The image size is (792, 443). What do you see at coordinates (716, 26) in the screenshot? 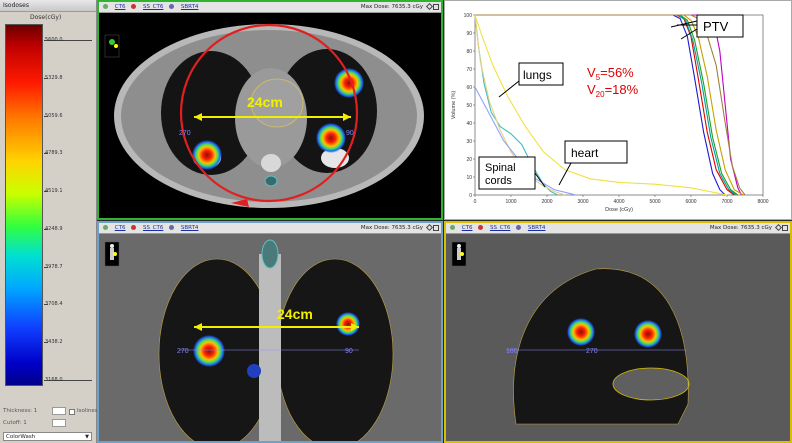
I see `ptv-label: PTV` at bounding box center [716, 26].